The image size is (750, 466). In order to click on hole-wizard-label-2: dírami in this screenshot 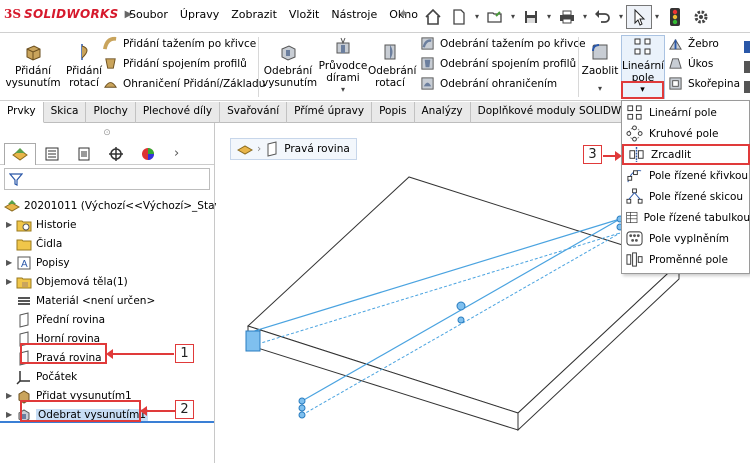, I will do `click(343, 78)`.